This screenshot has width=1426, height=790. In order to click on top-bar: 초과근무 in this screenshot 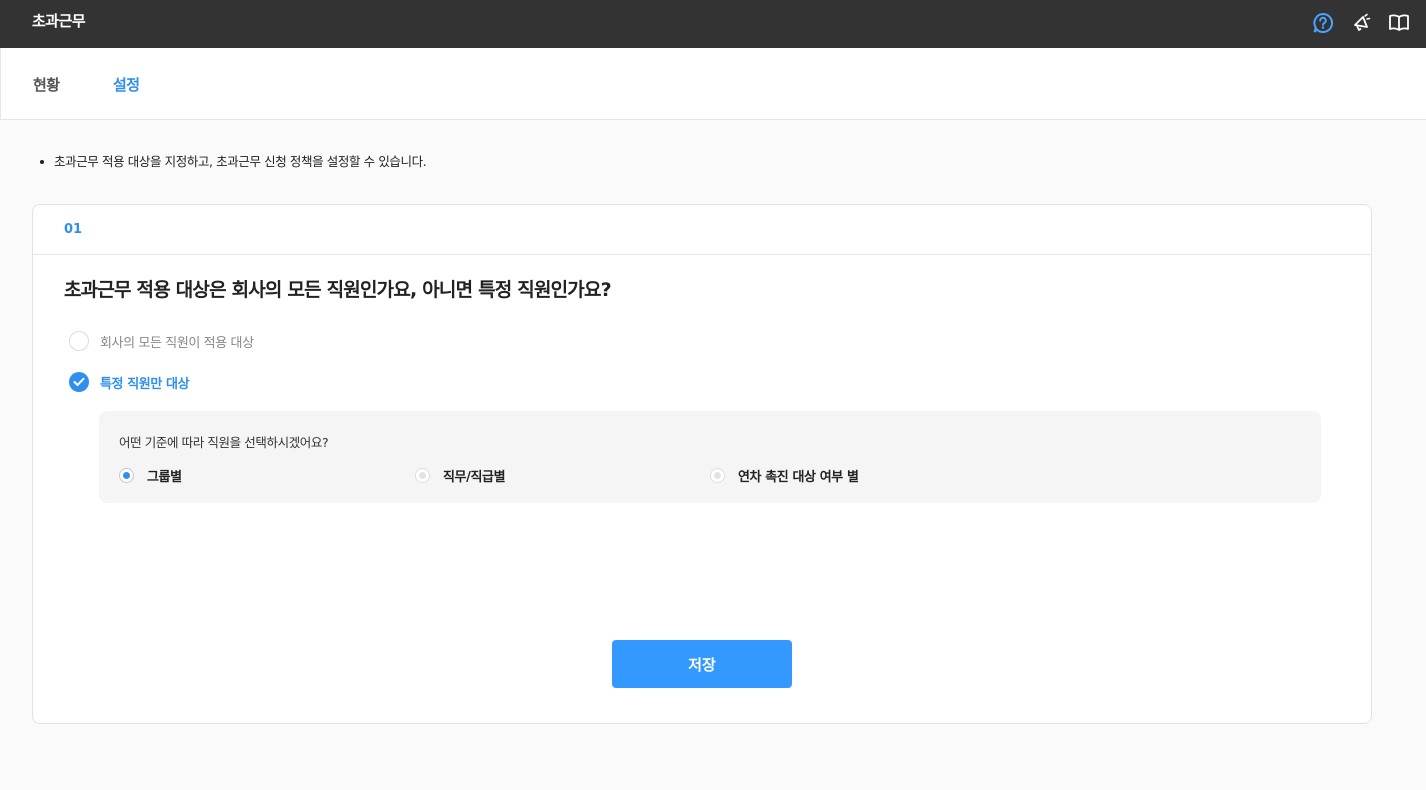, I will do `click(713, 24)`.